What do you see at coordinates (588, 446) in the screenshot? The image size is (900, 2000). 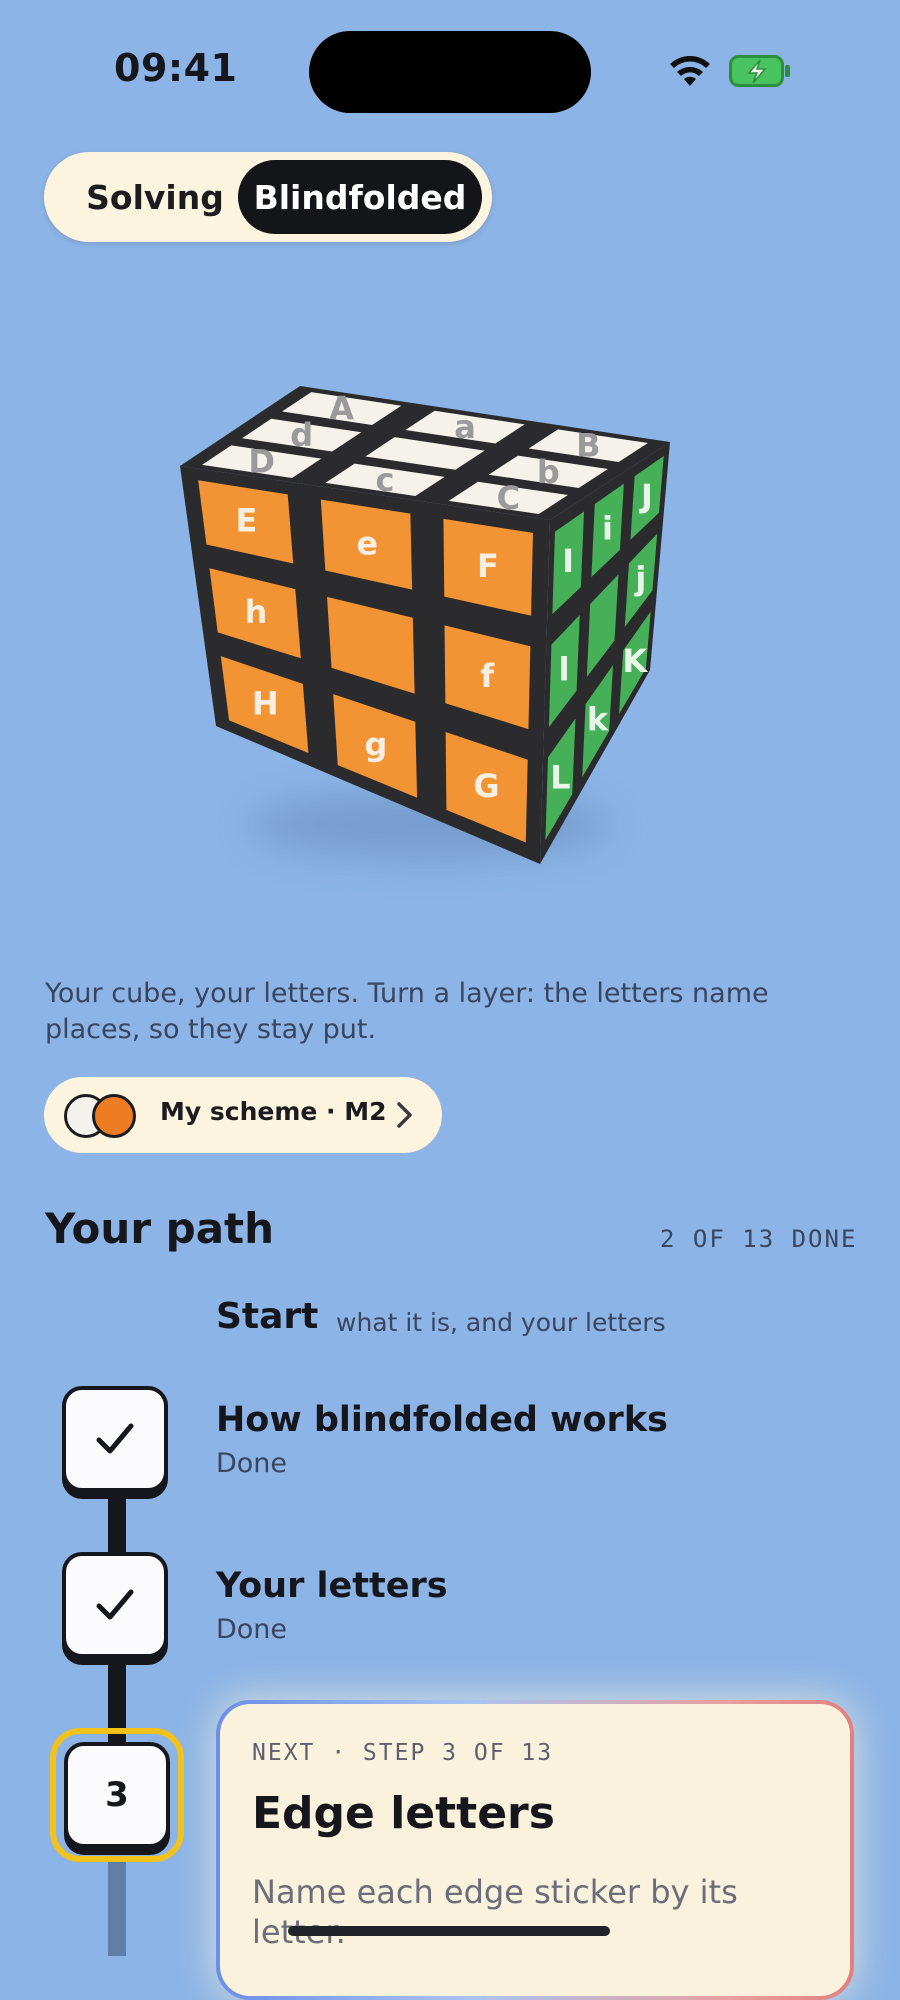 I see `cube-top-letter: B` at bounding box center [588, 446].